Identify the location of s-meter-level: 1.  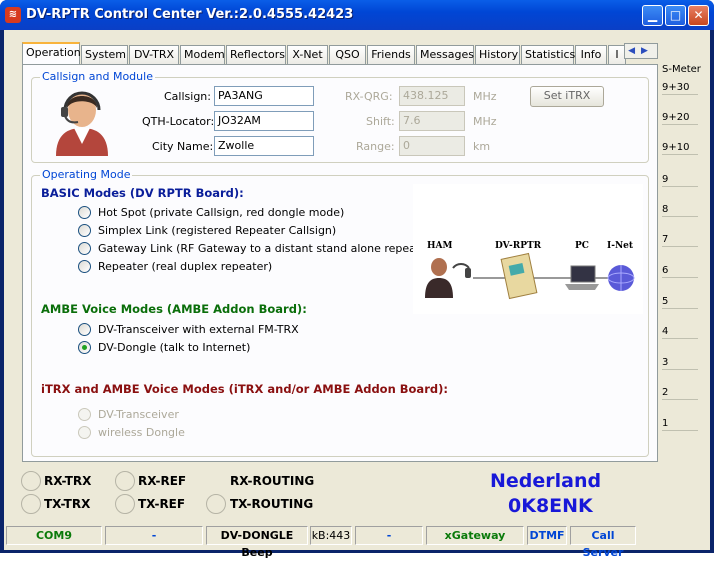
(680, 424).